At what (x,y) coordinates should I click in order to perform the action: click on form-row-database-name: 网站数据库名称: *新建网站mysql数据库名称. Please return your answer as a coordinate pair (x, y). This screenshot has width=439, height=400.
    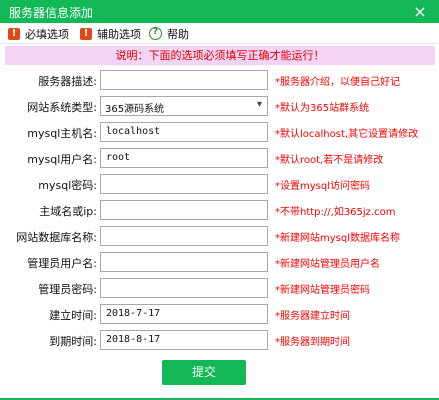
    Looking at the image, I should click on (219, 236).